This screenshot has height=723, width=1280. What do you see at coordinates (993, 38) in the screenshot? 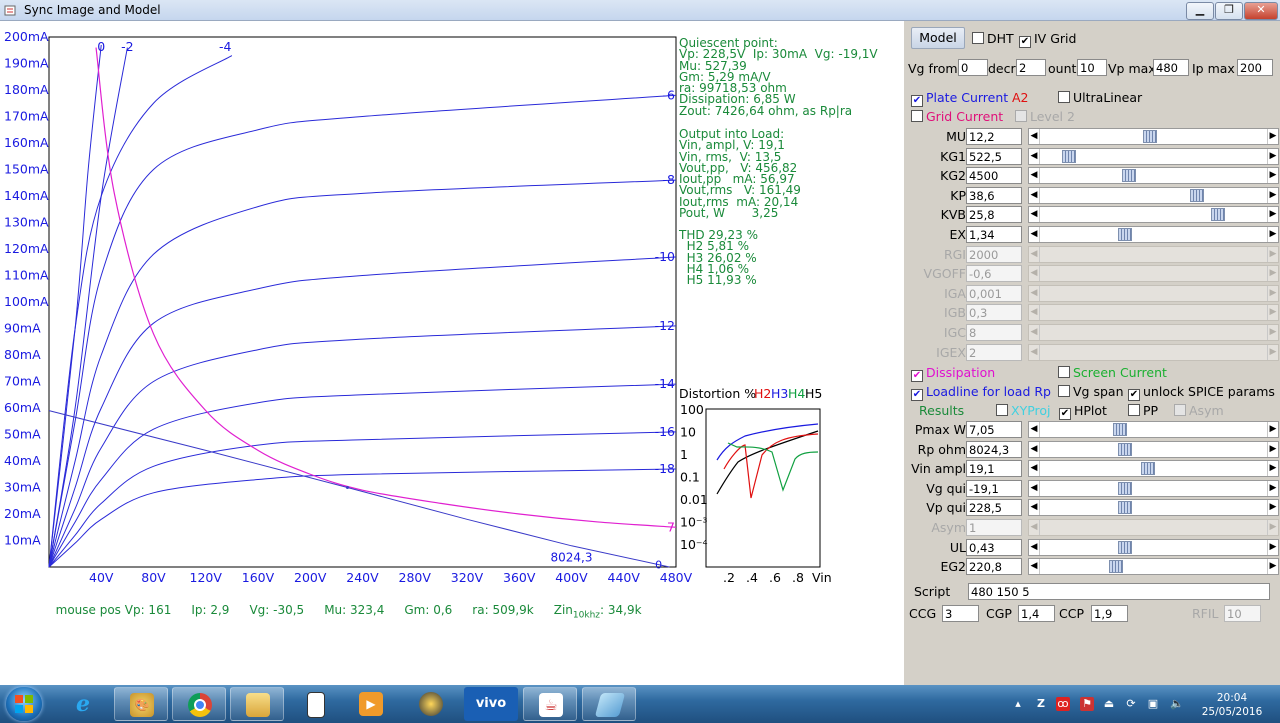
I see `dht-checkbox: DHT` at bounding box center [993, 38].